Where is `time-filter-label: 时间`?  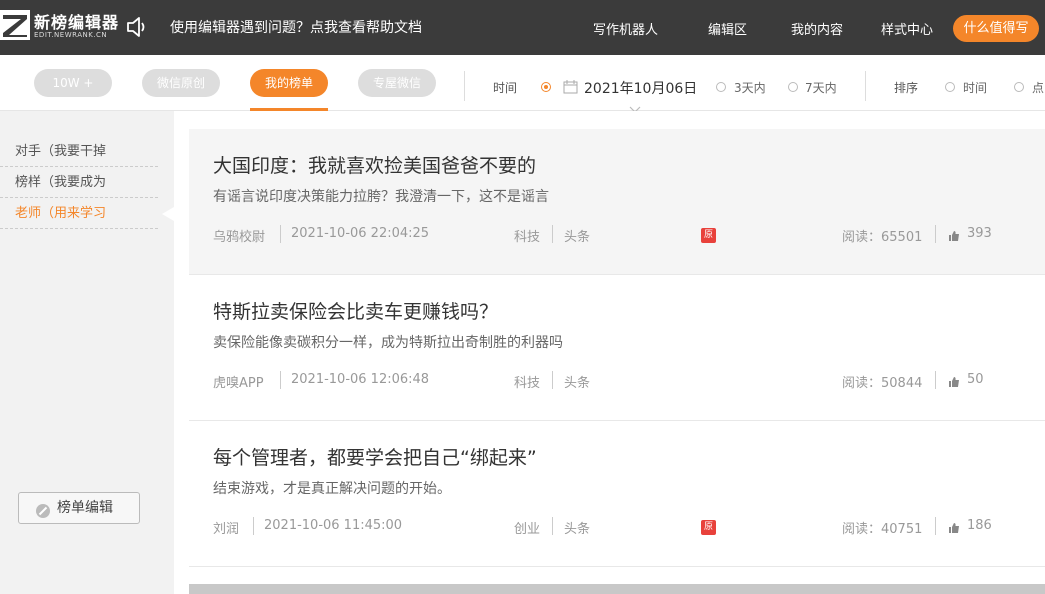 time-filter-label: 时间 is located at coordinates (505, 88).